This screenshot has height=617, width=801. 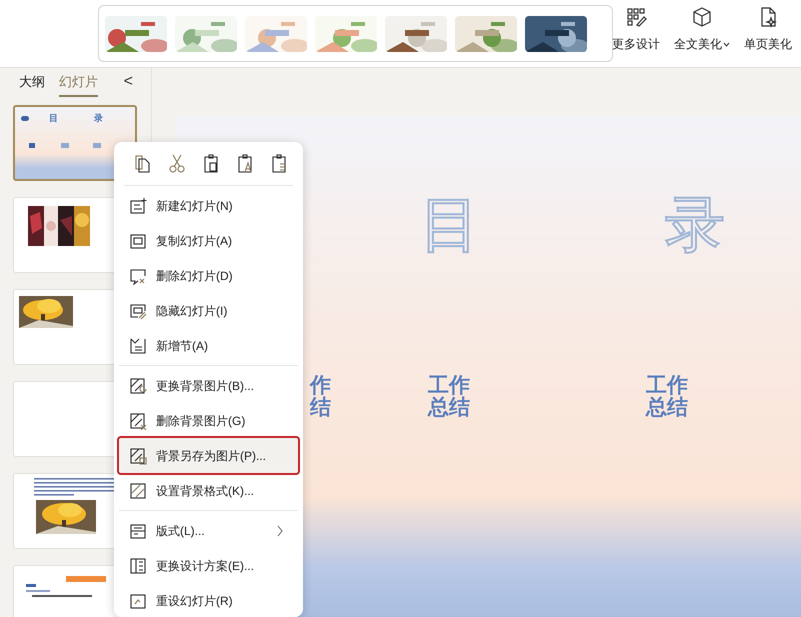 I want to click on new-slide-icon, so click(x=138, y=205).